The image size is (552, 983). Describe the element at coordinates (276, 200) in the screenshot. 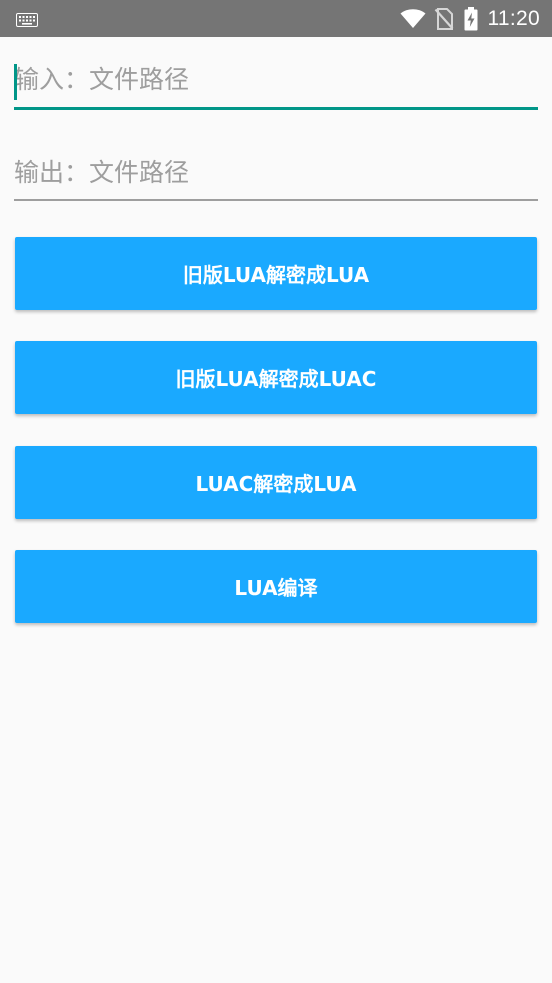

I see `output-path-underline` at that location.